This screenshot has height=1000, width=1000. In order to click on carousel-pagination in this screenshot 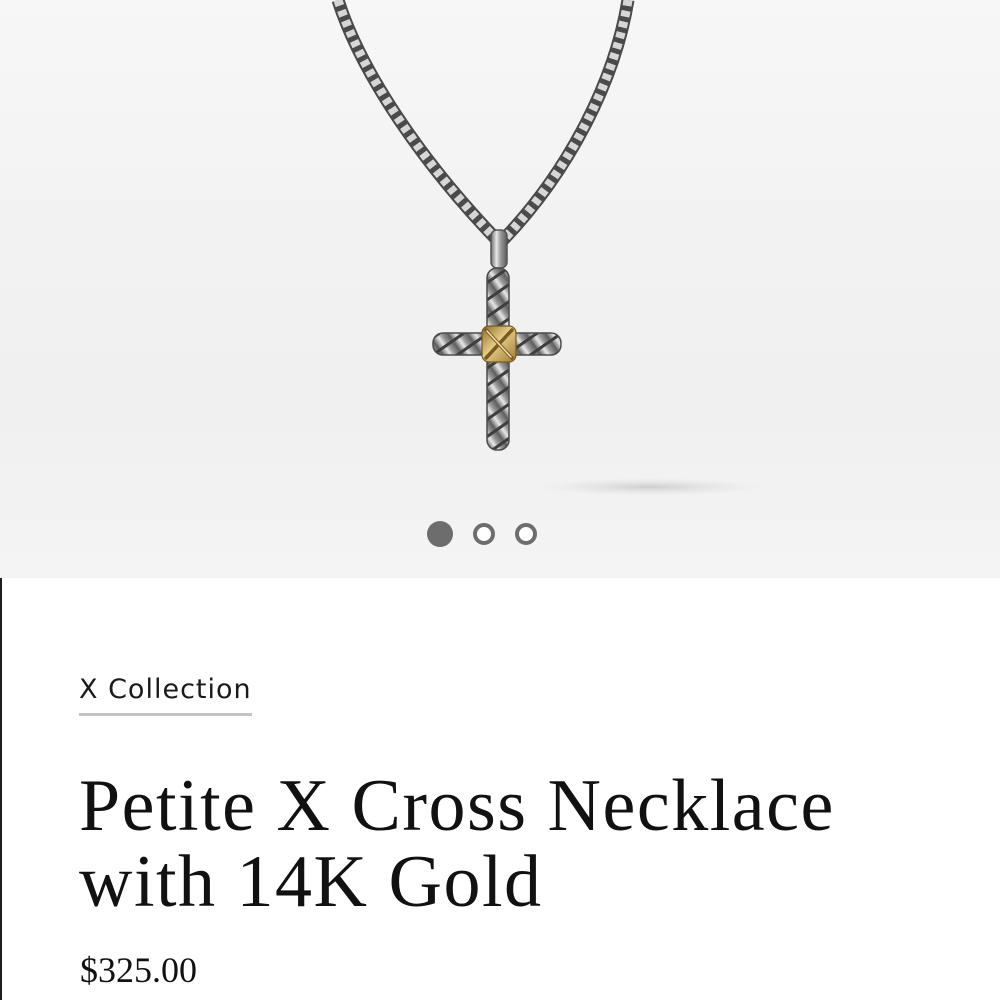, I will do `click(482, 534)`.